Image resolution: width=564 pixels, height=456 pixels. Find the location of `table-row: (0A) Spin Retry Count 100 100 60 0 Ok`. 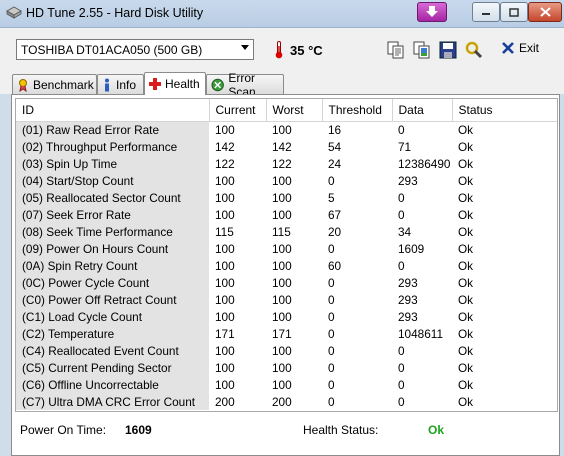

table-row: (0A) Spin Retry Count 100 100 60 0 Ok is located at coordinates (286, 265).